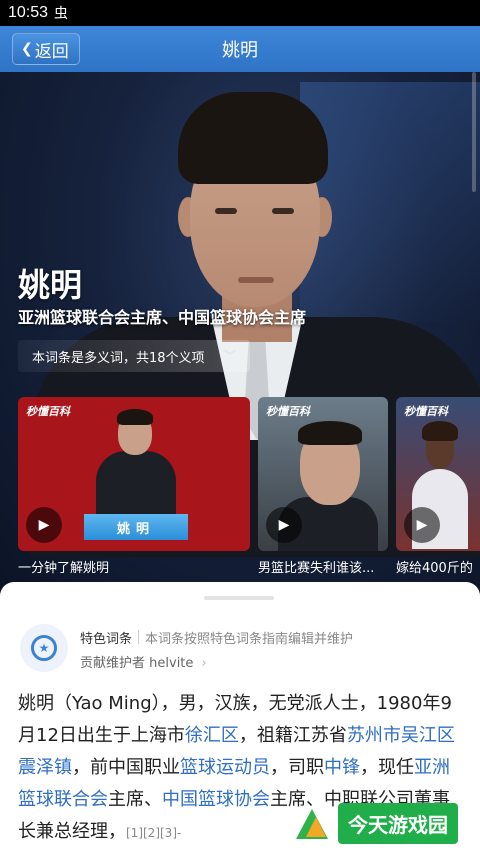 The width and height of the screenshot is (480, 853). Describe the element at coordinates (136, 527) in the screenshot. I see `name-ribbon: 姚明` at that location.